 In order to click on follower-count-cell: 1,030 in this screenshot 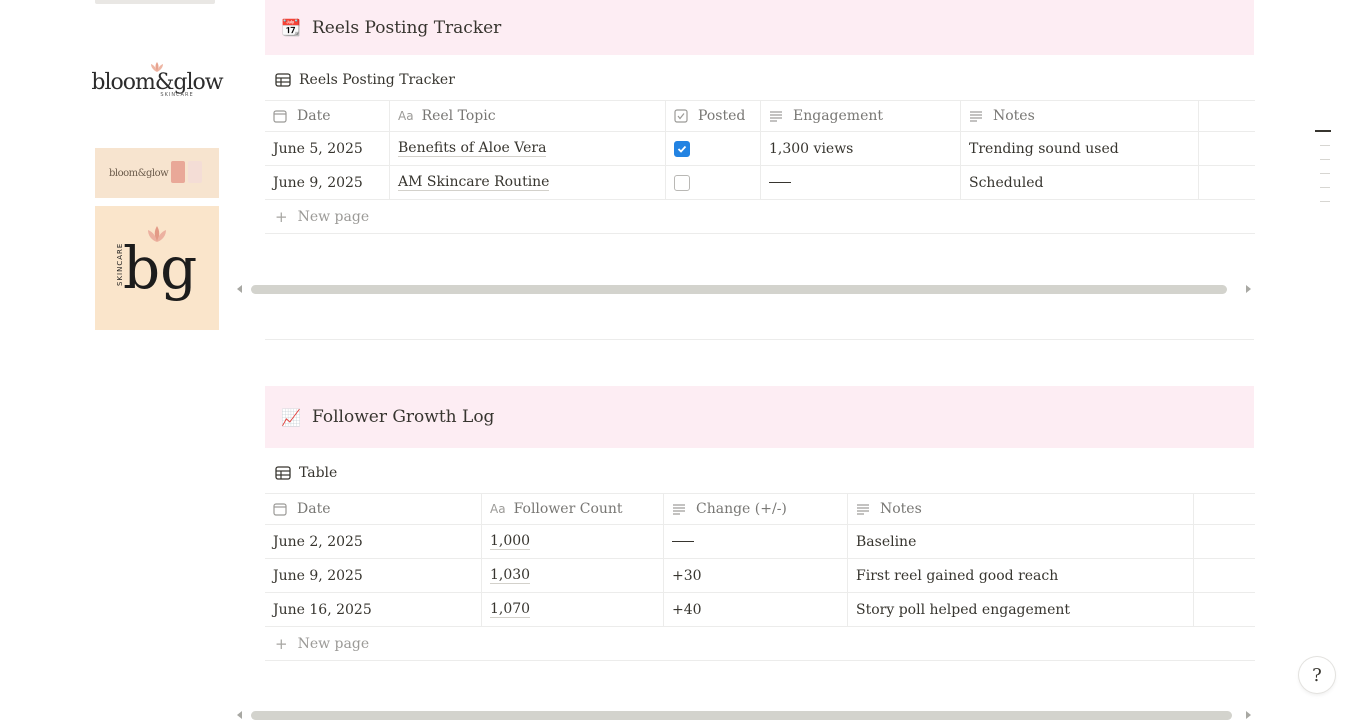, I will do `click(573, 575)`.